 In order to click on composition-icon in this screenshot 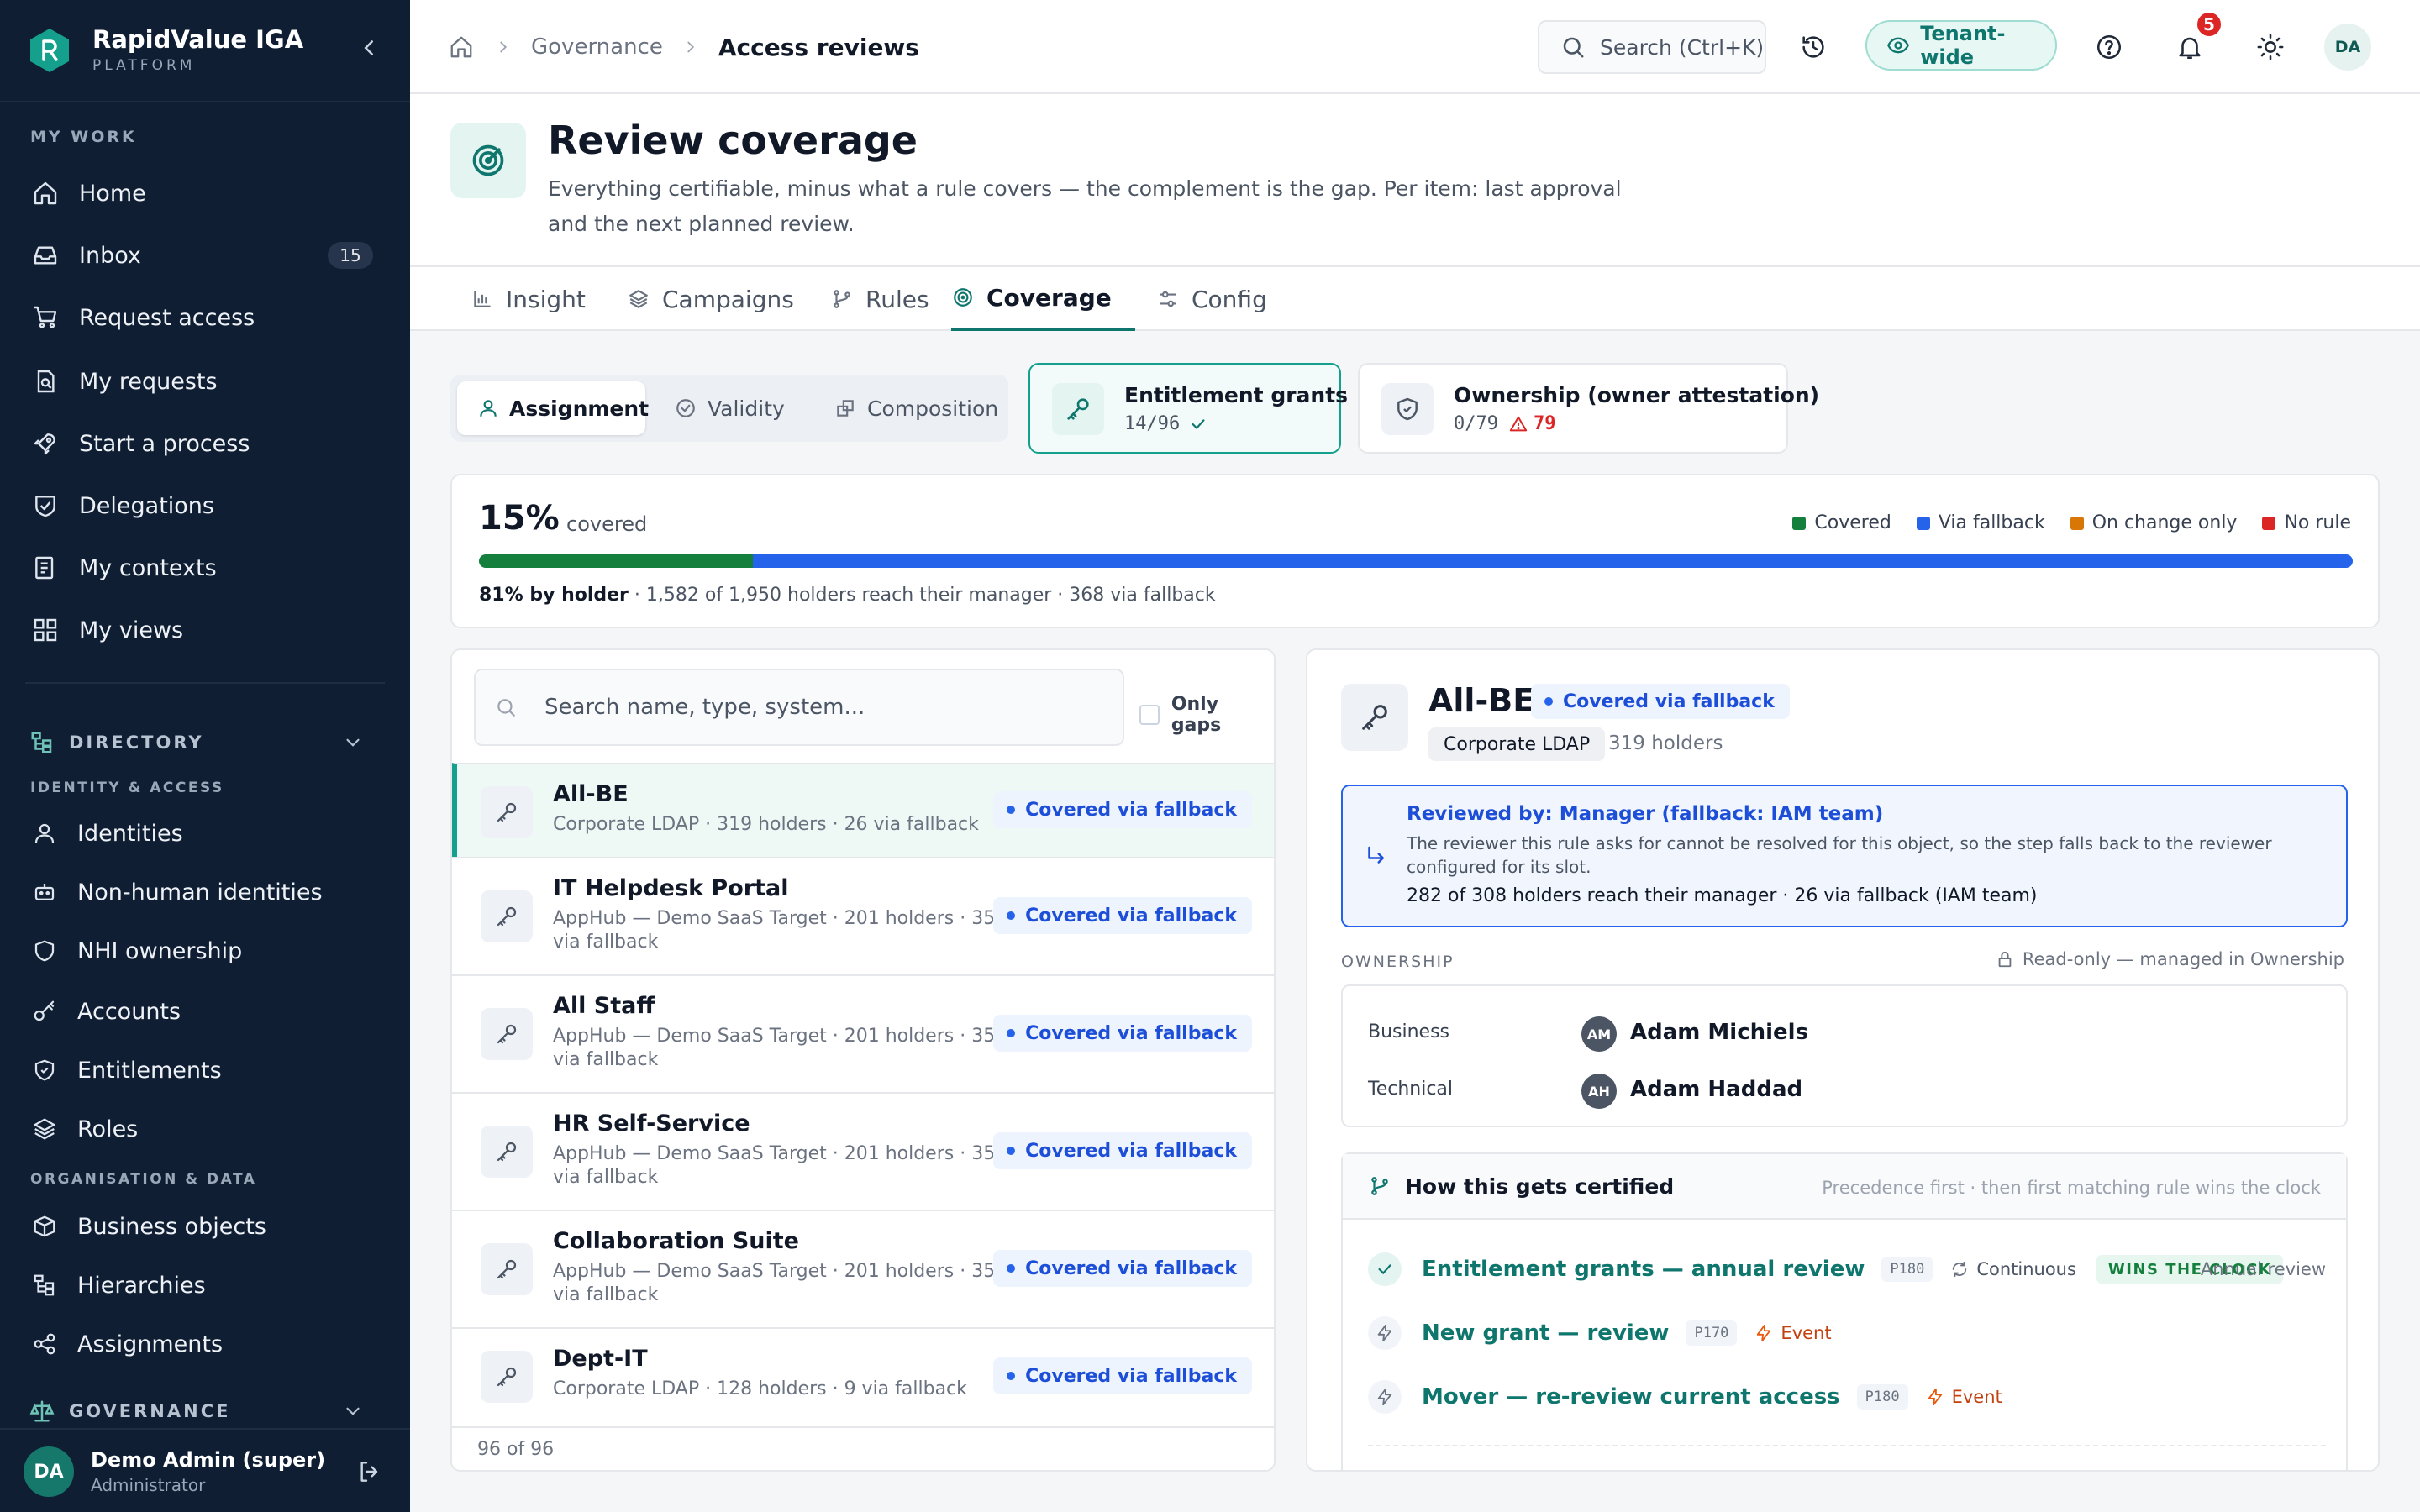, I will do `click(845, 408)`.